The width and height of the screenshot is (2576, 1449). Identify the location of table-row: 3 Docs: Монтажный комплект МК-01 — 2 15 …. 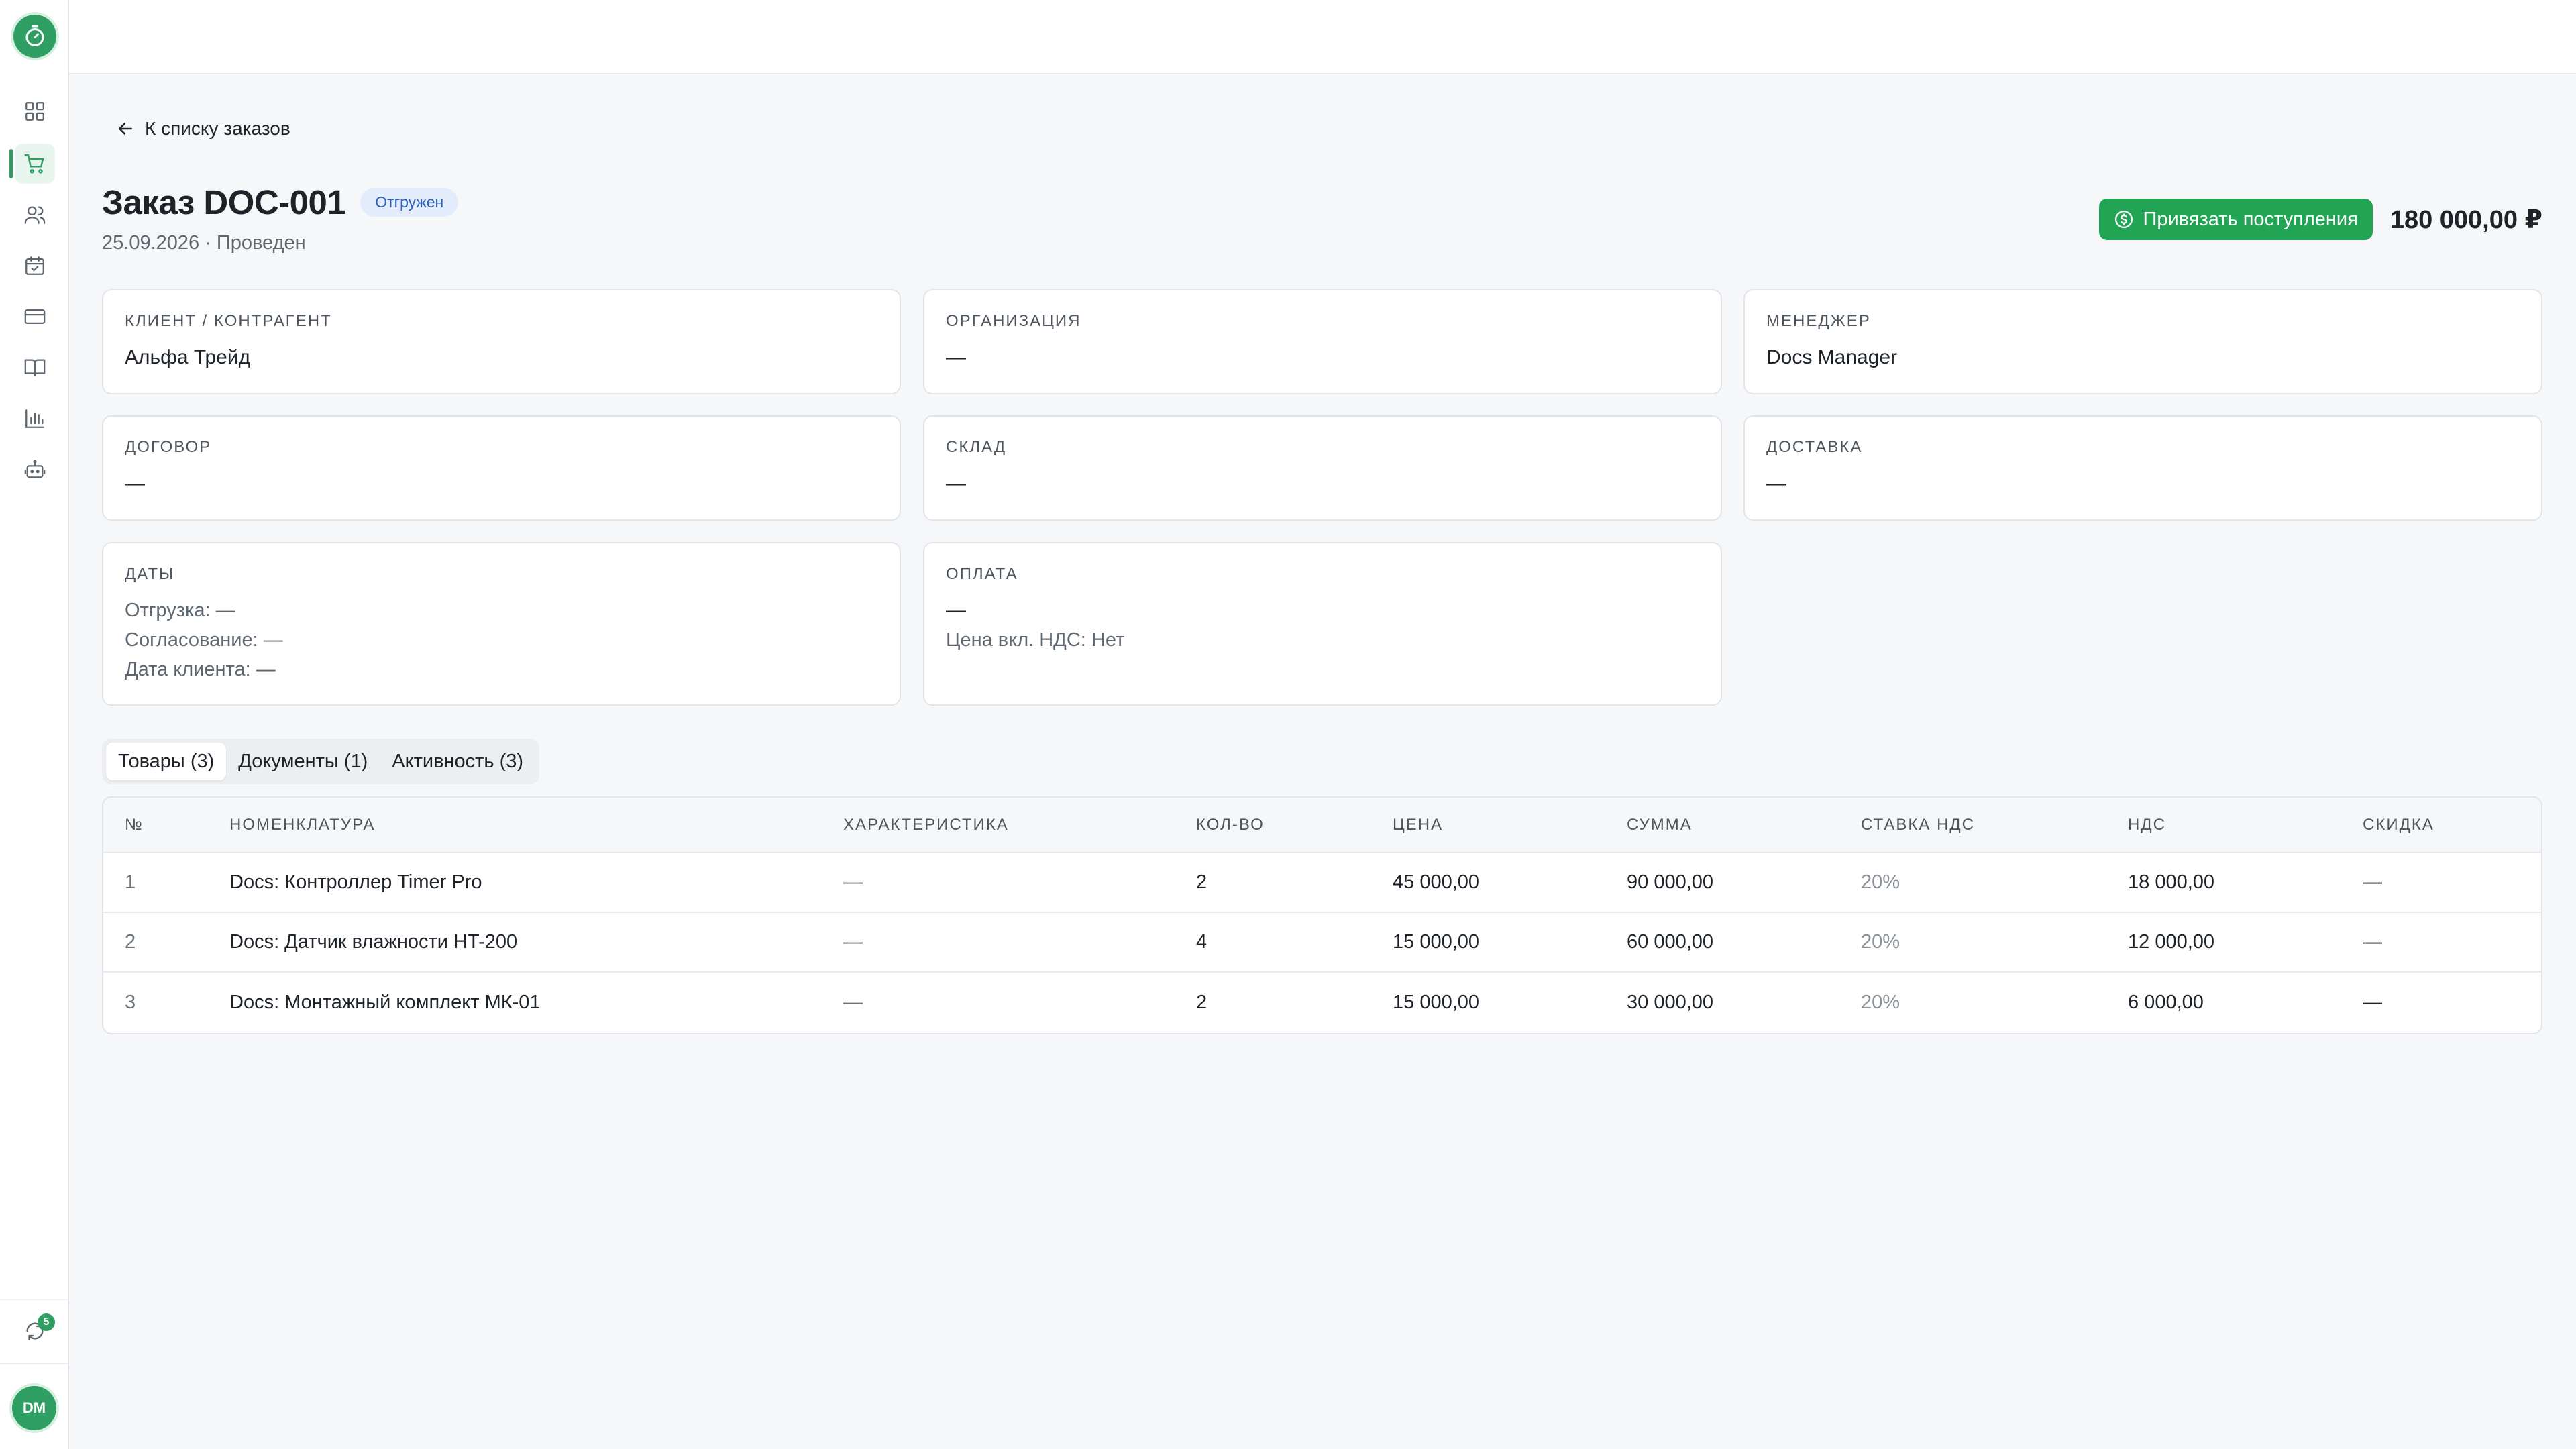
(1322, 1001).